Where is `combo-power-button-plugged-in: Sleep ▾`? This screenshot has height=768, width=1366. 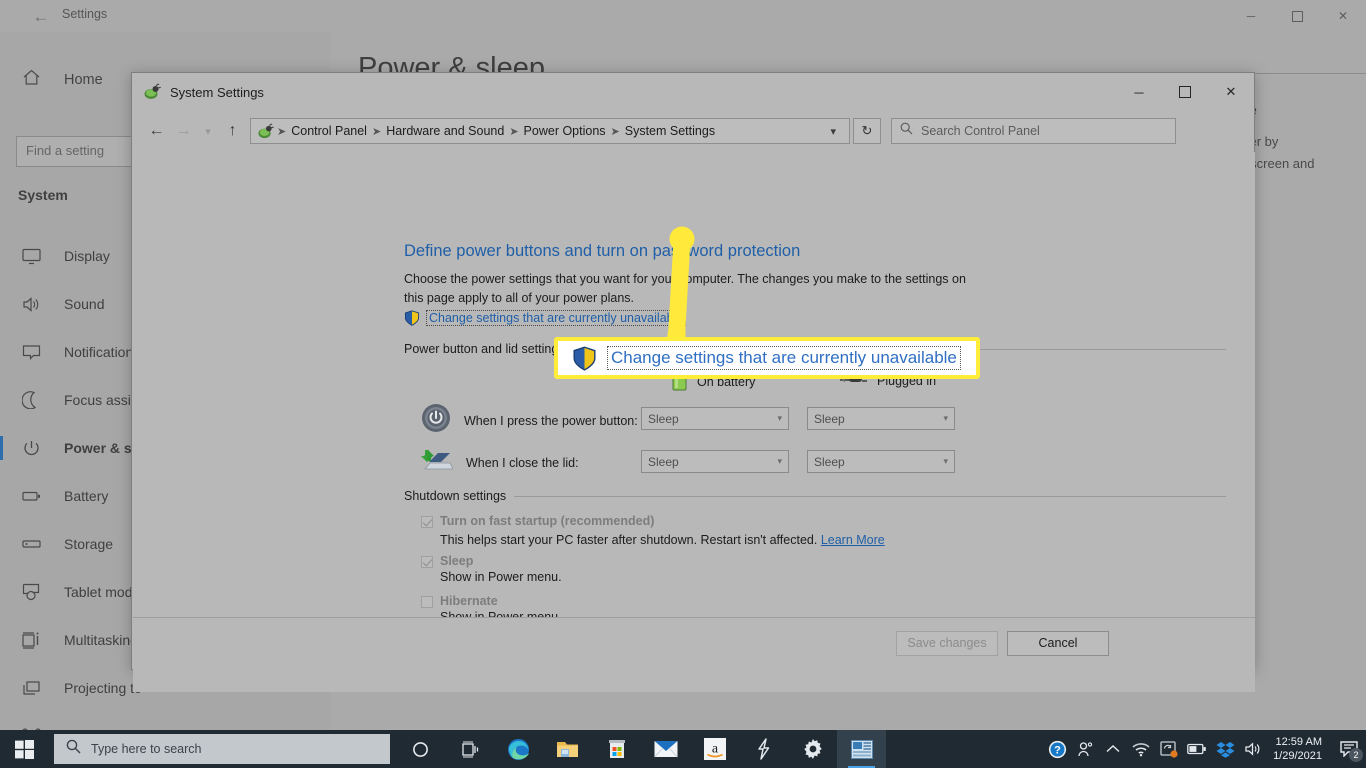
combo-power-button-plugged-in: Sleep ▾ is located at coordinates (881, 418).